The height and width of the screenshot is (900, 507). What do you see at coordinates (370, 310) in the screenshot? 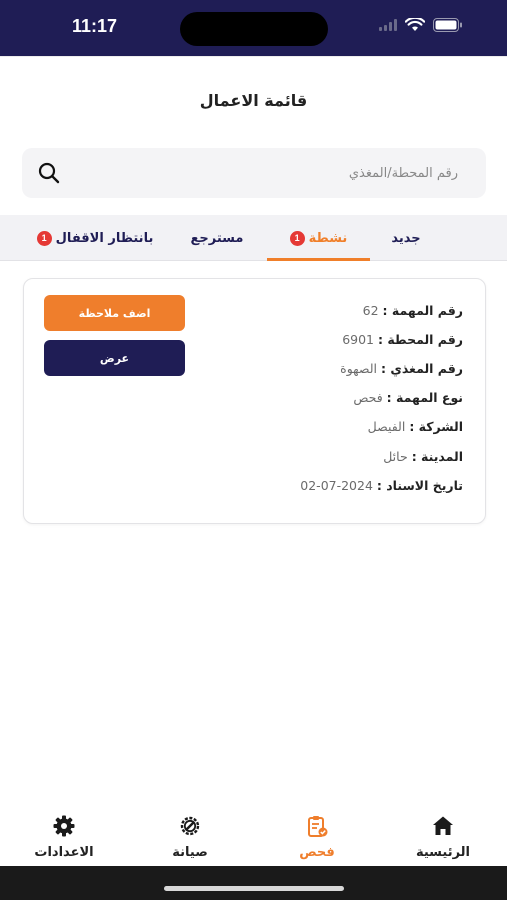
I see `field-value: 62` at bounding box center [370, 310].